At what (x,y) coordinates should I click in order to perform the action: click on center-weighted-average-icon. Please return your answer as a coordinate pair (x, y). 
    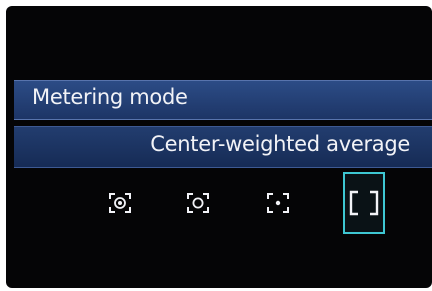
    Looking at the image, I should click on (364, 203).